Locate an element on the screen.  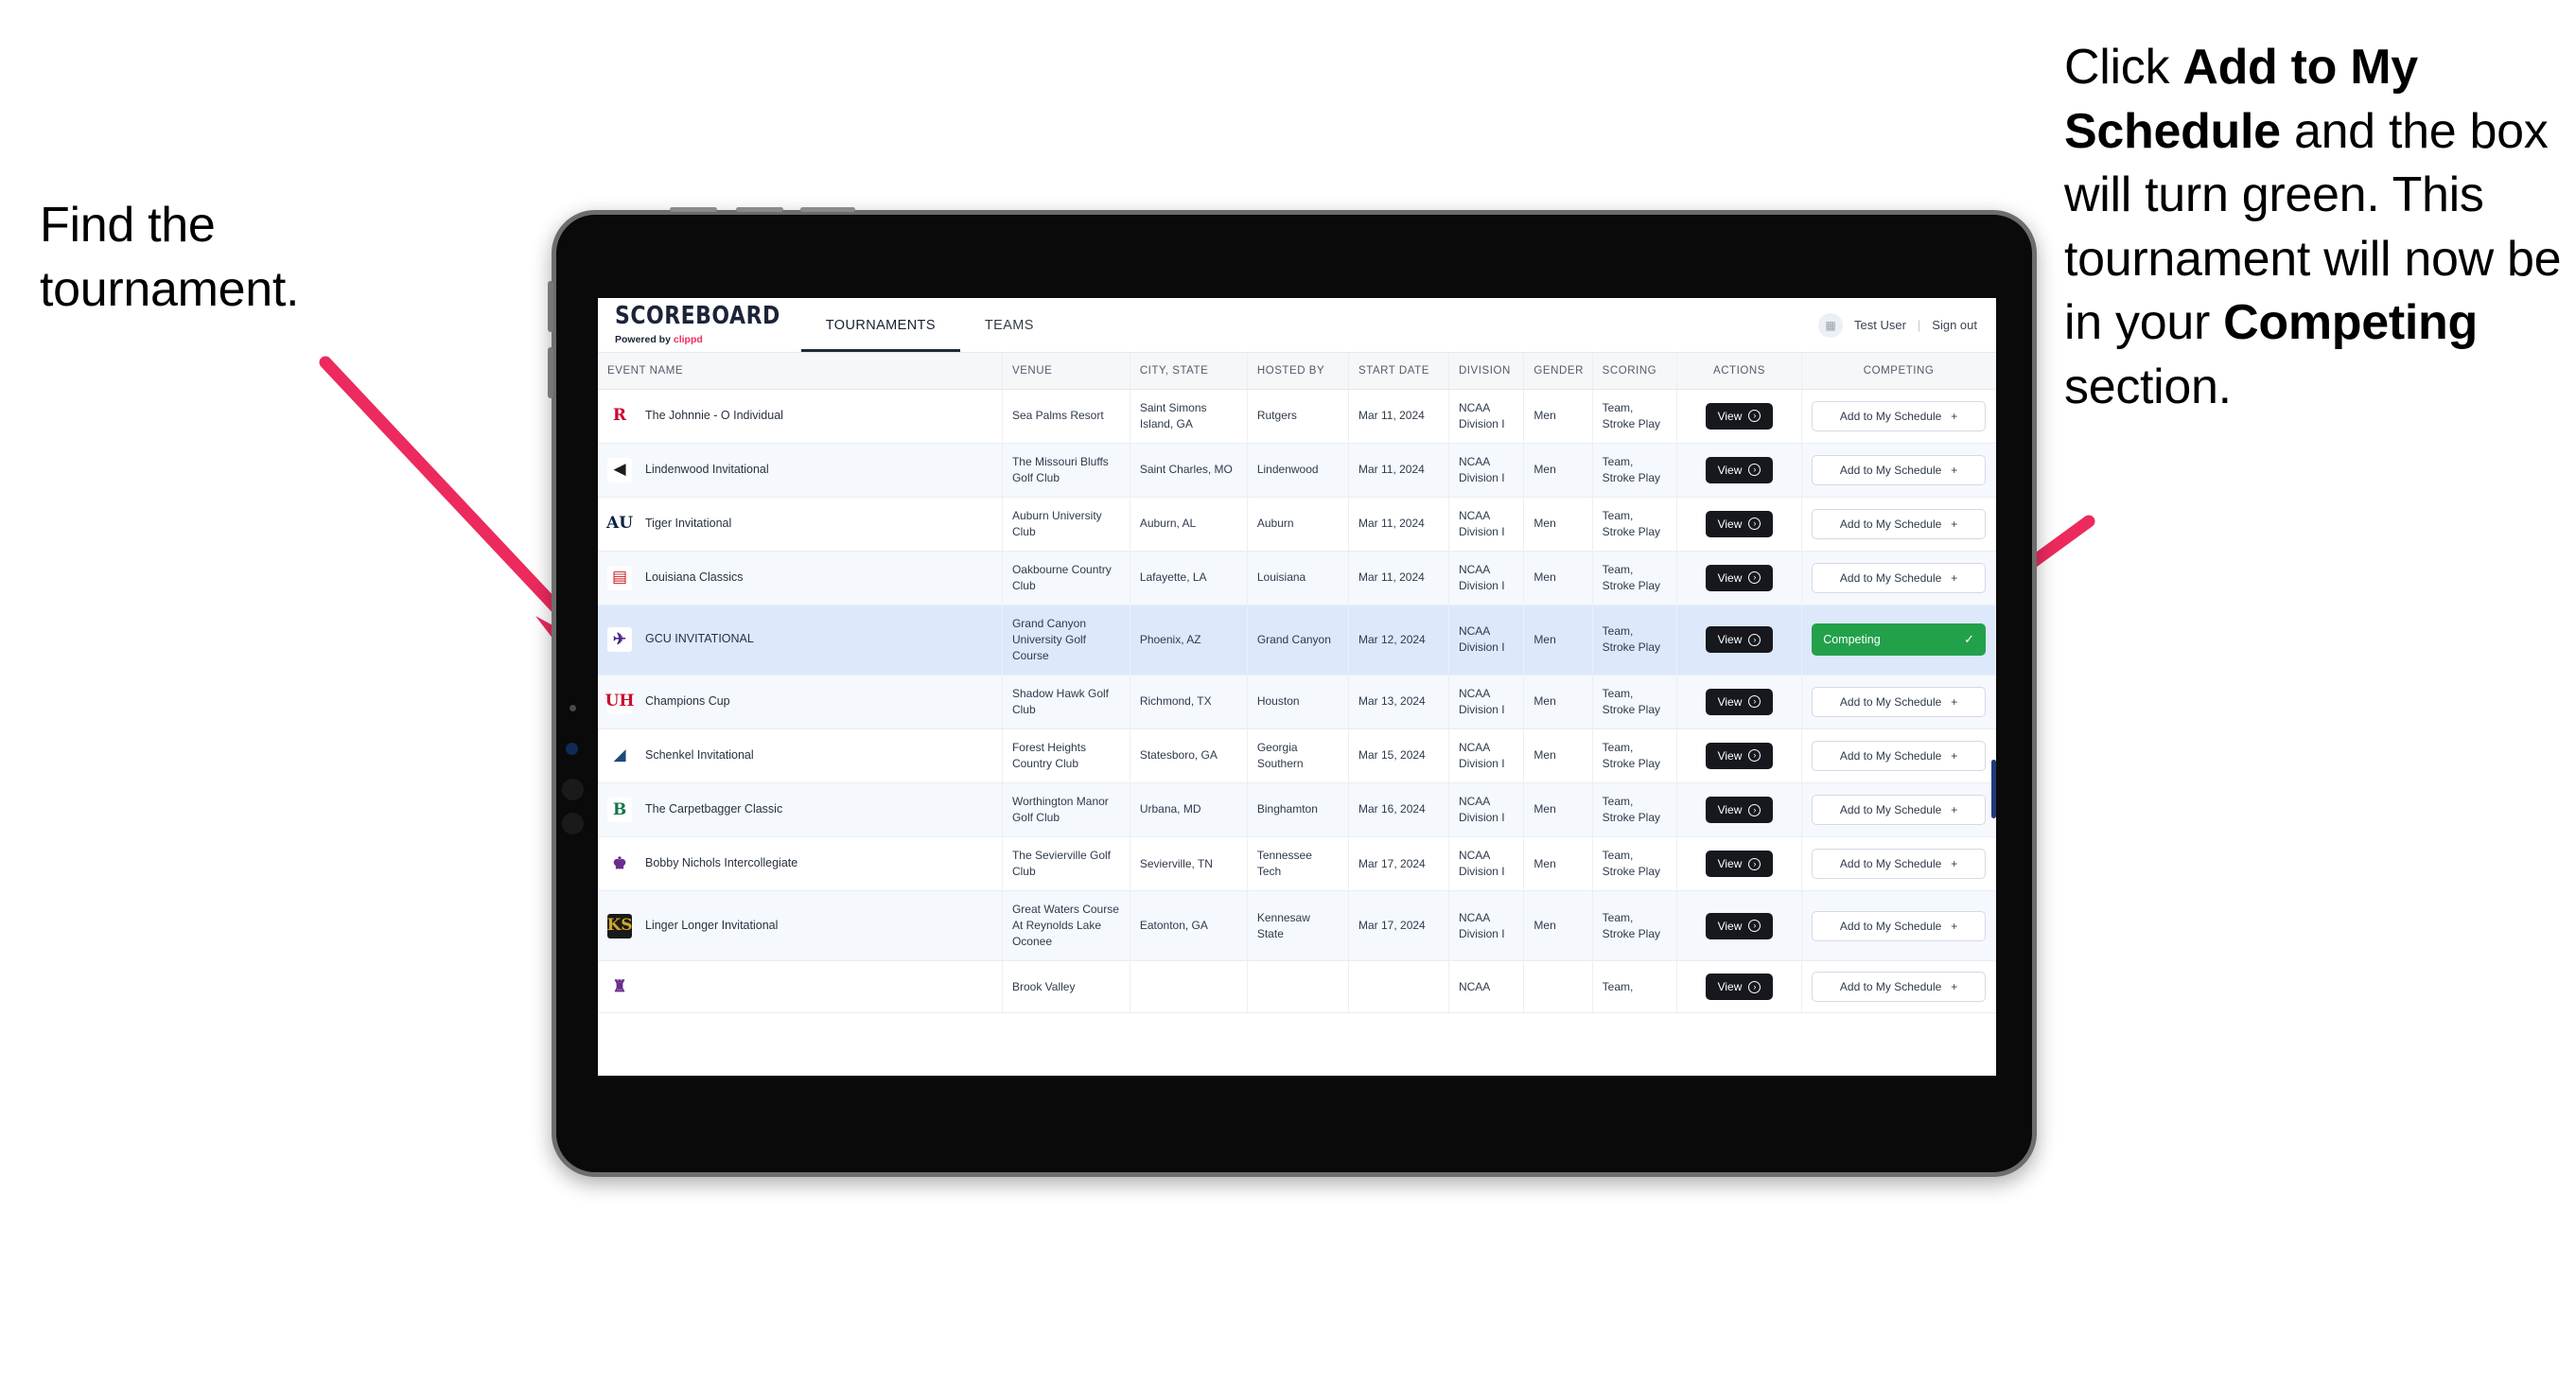
nav-tab-teams: TEAMS is located at coordinates (1009, 325).